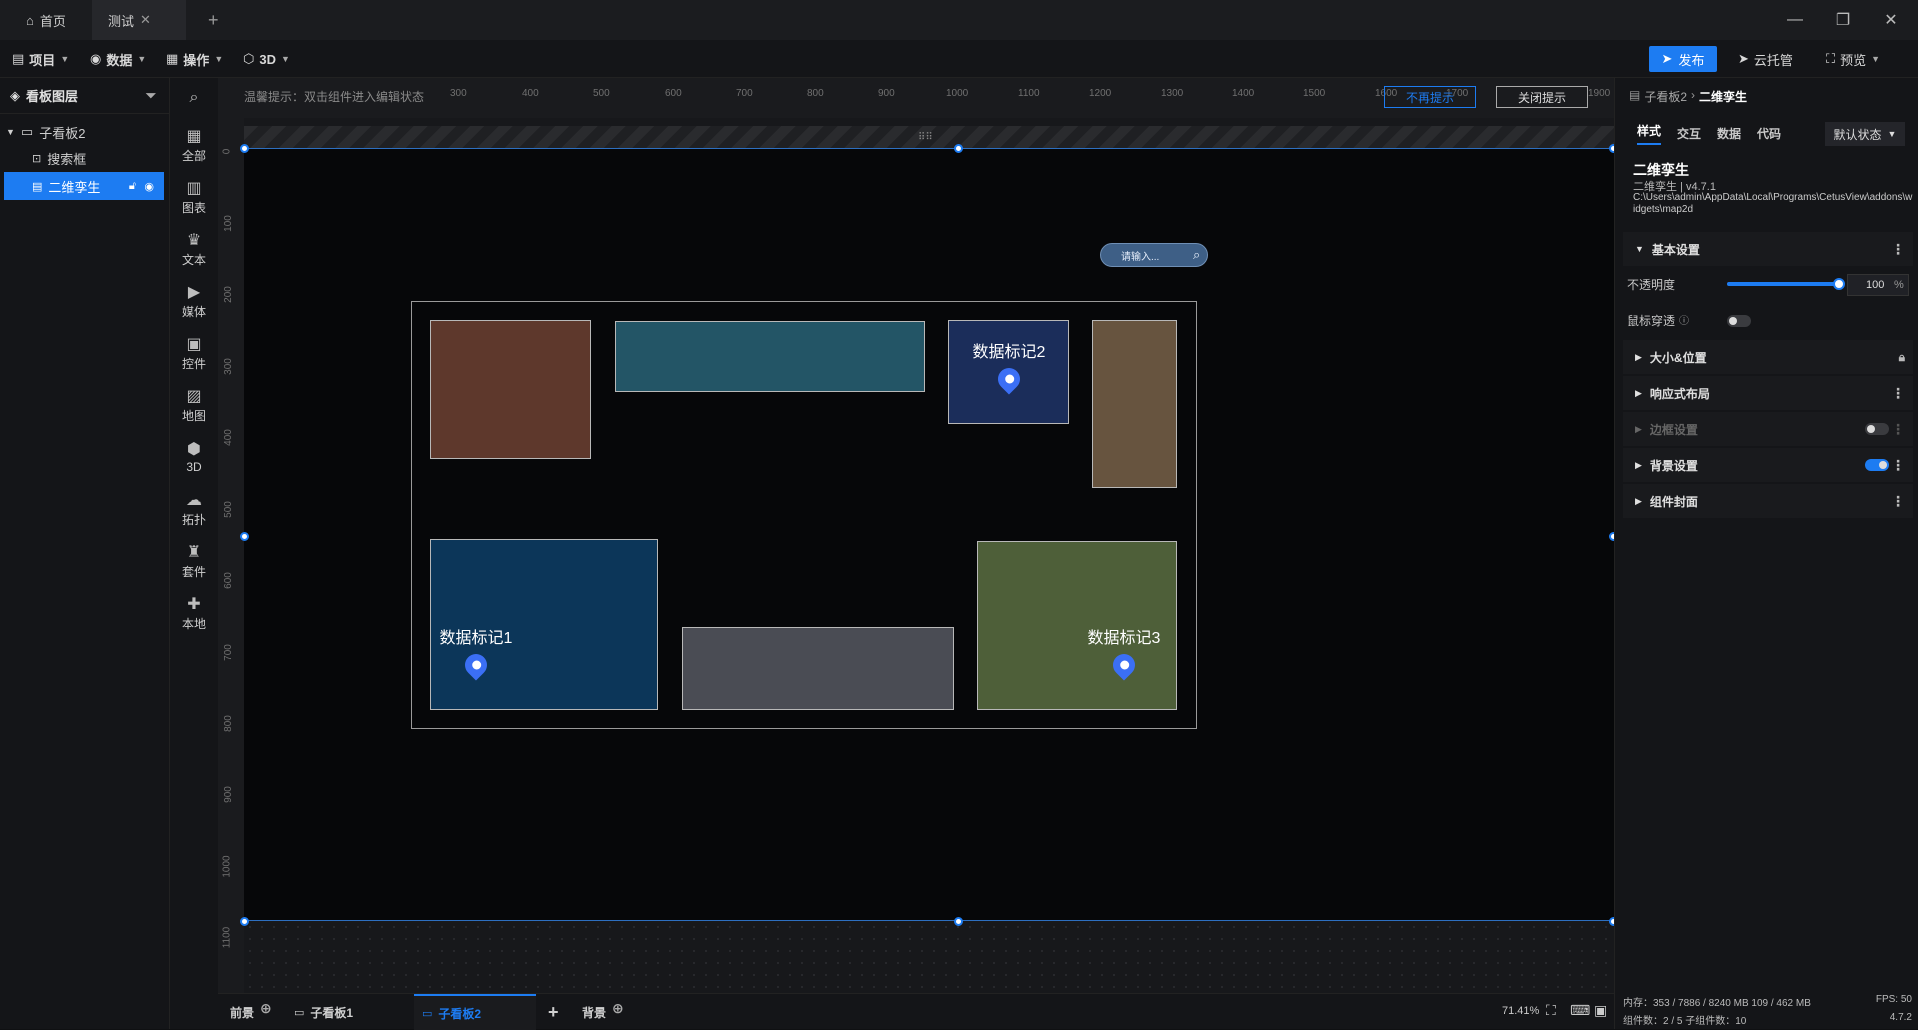 This screenshot has width=1918, height=1030. What do you see at coordinates (266, 59) in the screenshot?
I see `menu-3d: ⬡ 3D ▼` at bounding box center [266, 59].